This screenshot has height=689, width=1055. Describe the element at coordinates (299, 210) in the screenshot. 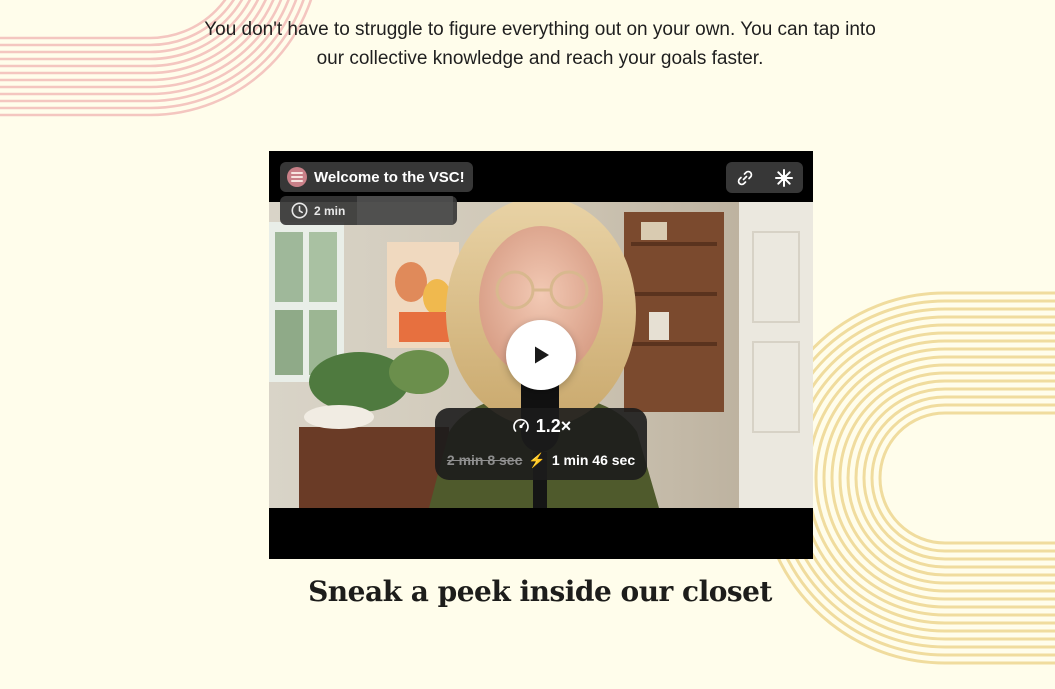

I see `clock-icon` at that location.